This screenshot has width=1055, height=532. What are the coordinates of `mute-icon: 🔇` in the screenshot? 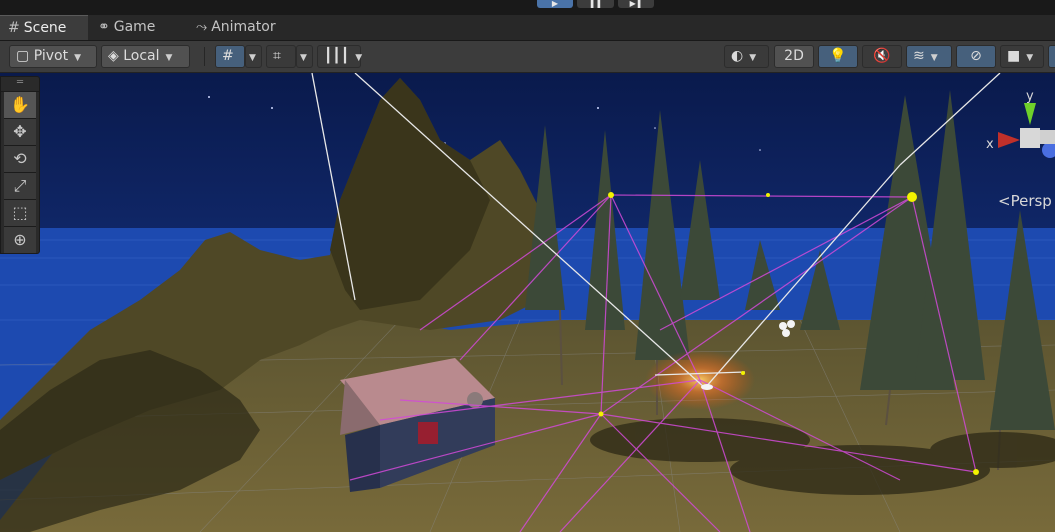 It's located at (882, 56).